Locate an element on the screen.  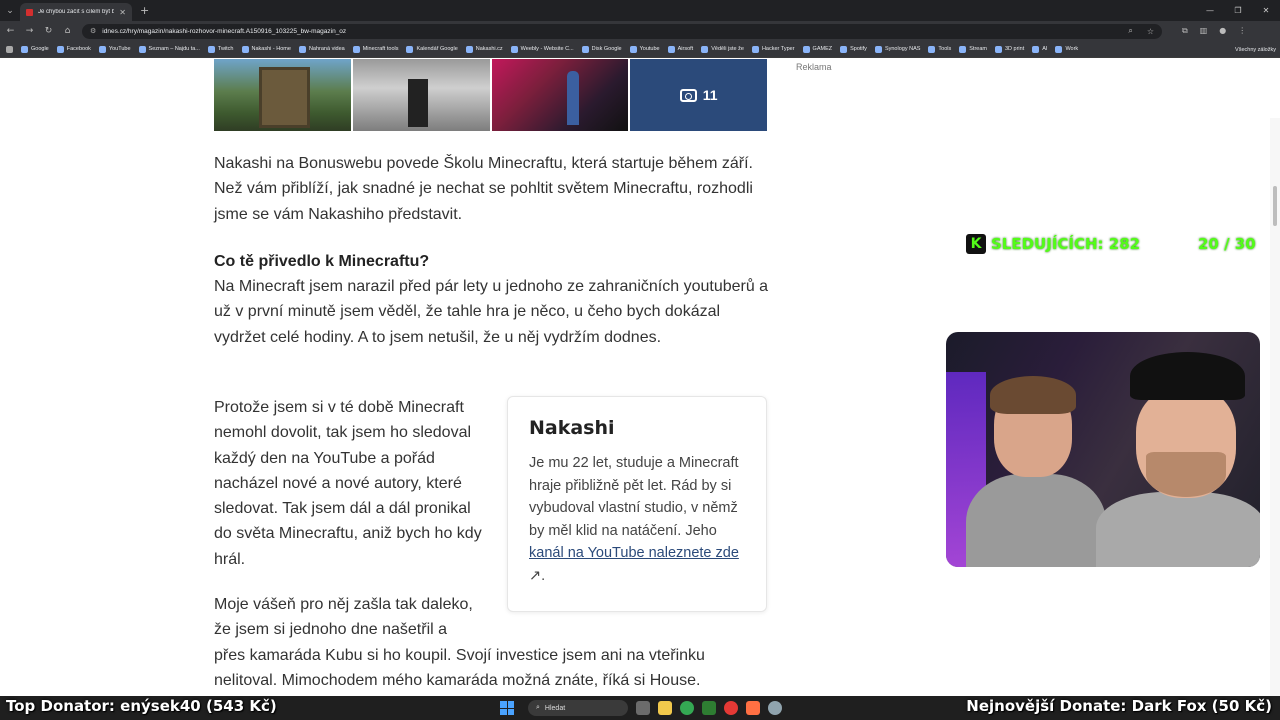
maximize-icon: ❐ is located at coordinates (1238, 10).